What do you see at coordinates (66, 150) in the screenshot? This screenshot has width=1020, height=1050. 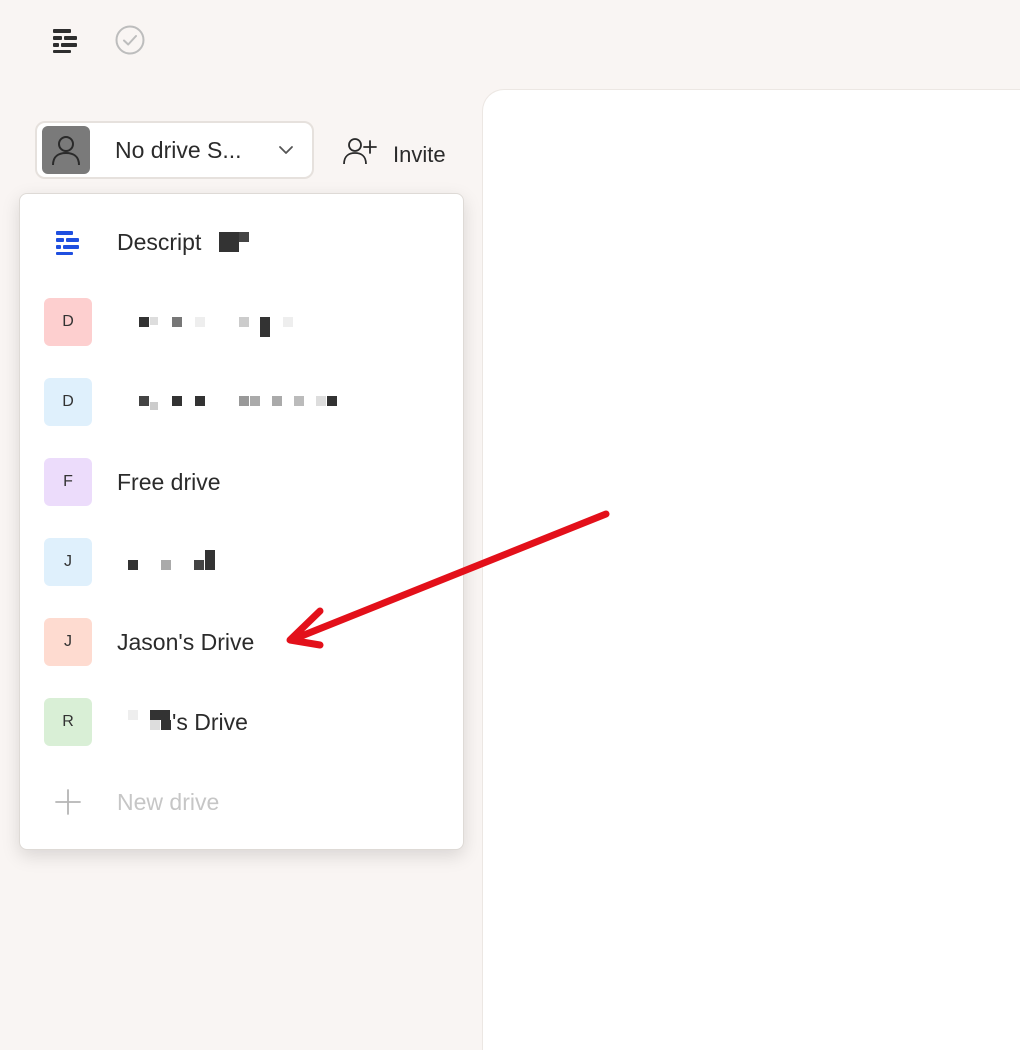 I see `person-icon` at bounding box center [66, 150].